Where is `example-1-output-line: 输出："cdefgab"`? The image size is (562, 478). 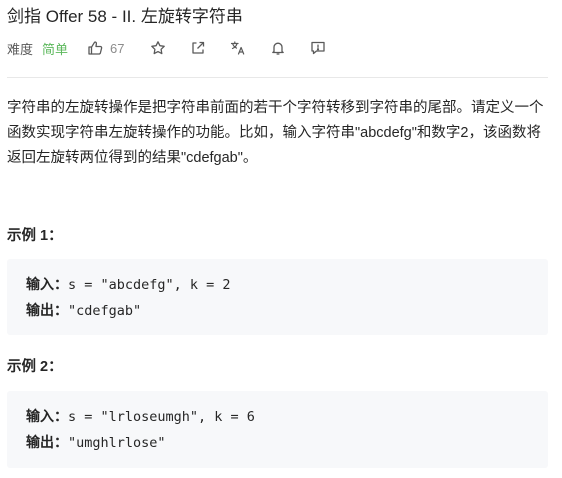 example-1-output-line: 输出："cdefgab" is located at coordinates (83, 310).